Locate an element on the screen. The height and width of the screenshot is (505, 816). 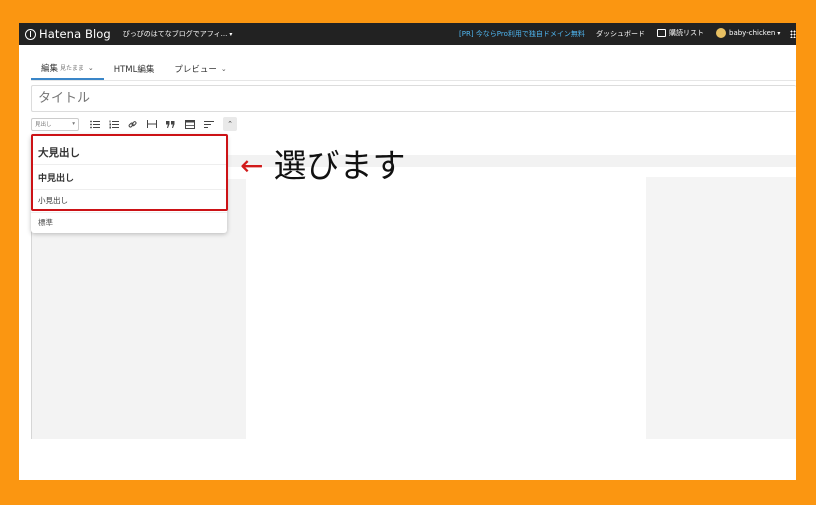
reading-list-label: 購読リスト is located at coordinates (686, 33).